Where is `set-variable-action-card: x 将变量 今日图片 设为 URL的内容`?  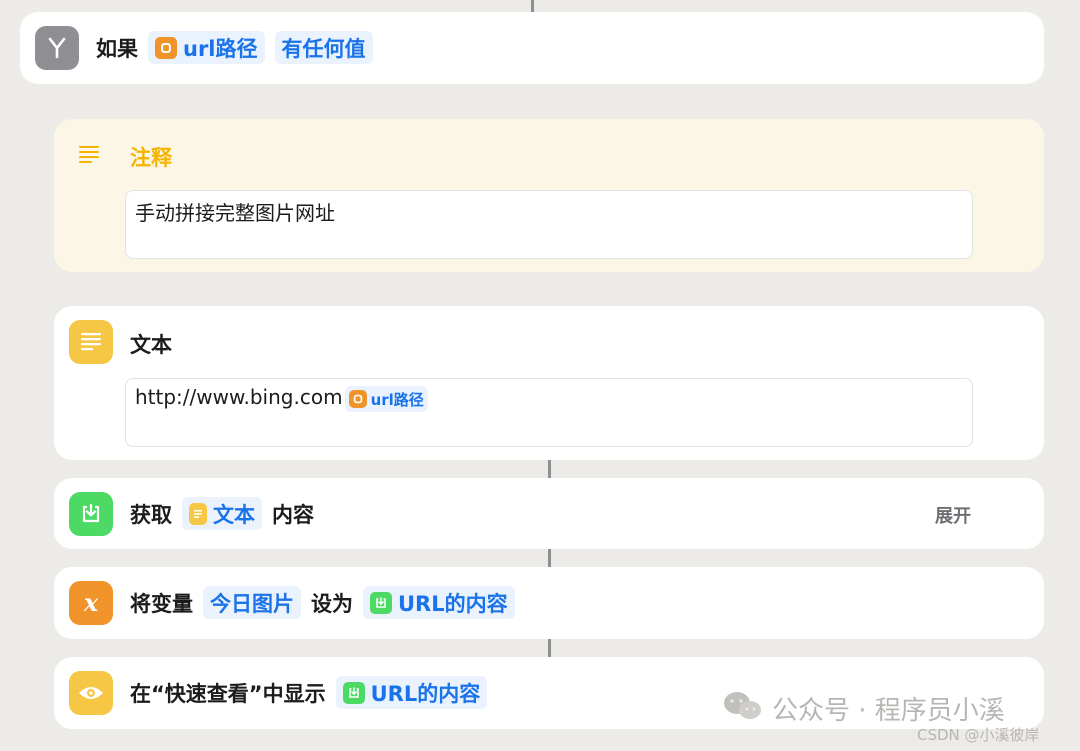 set-variable-action-card: x 将变量 今日图片 设为 URL的内容 is located at coordinates (549, 603).